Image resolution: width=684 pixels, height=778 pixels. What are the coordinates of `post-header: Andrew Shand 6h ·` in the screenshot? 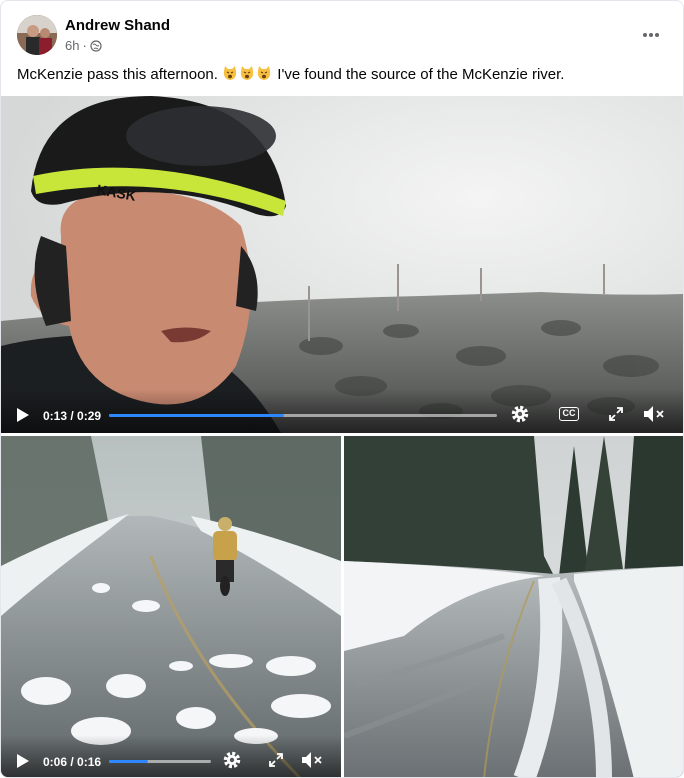 It's located at (343, 37).